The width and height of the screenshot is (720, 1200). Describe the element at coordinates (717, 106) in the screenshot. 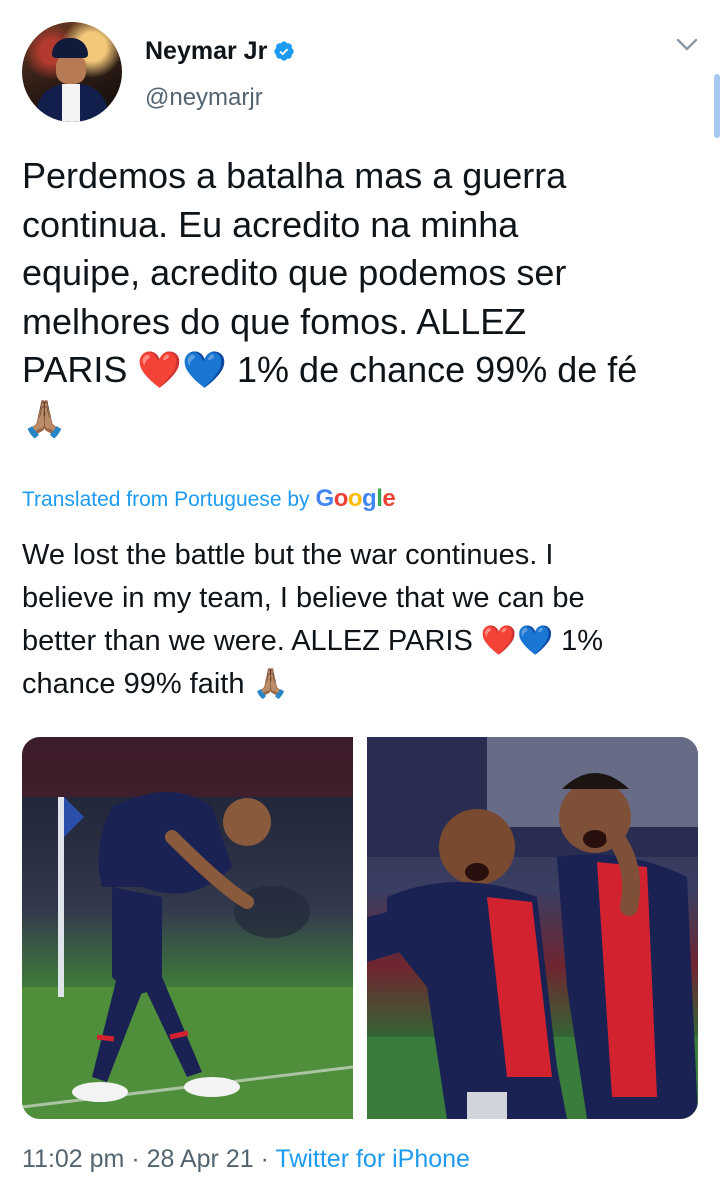

I see `scrollbar` at that location.